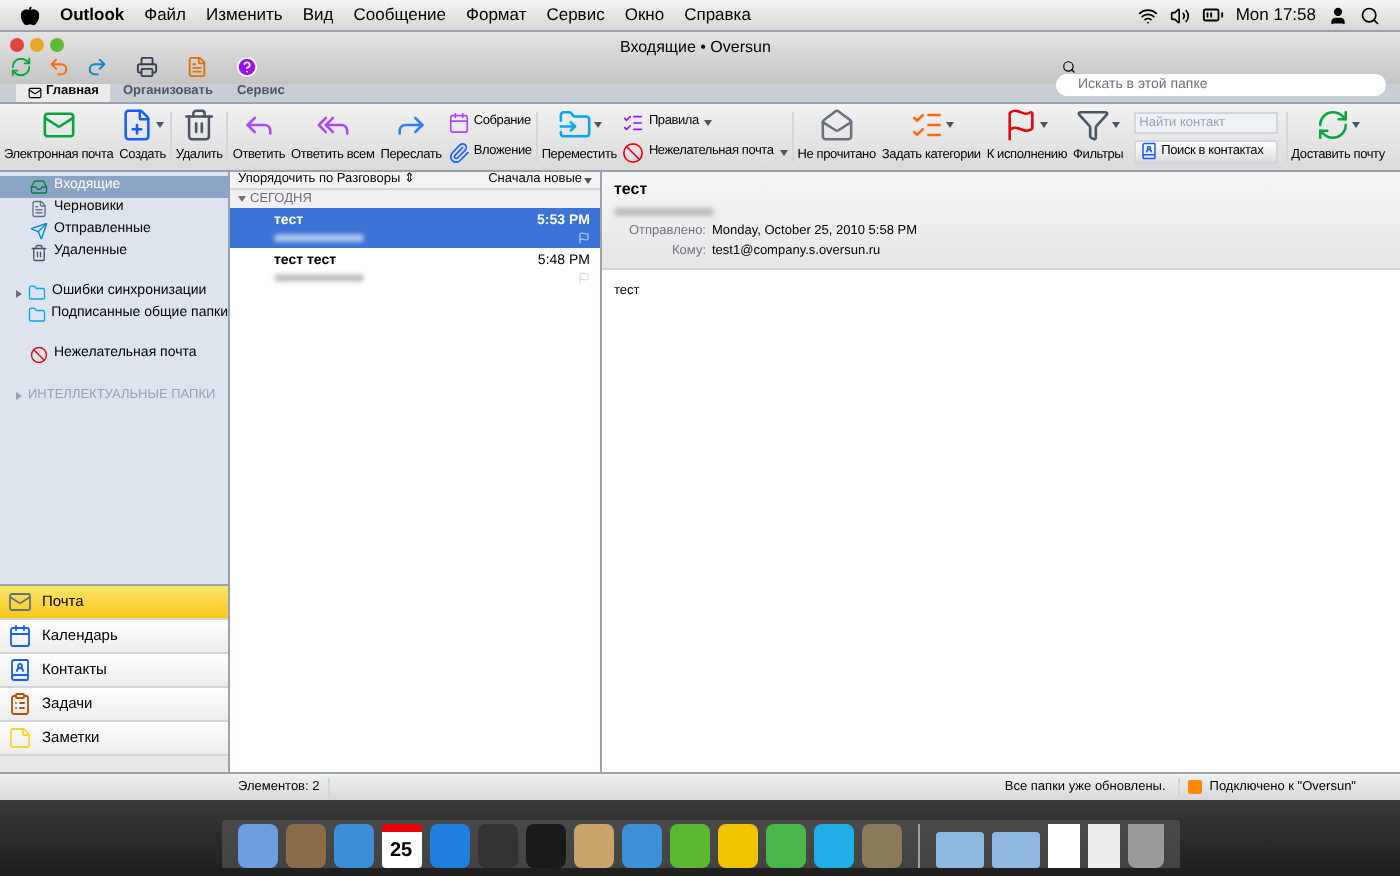  What do you see at coordinates (247, 67) in the screenshot?
I see `help-icon` at bounding box center [247, 67].